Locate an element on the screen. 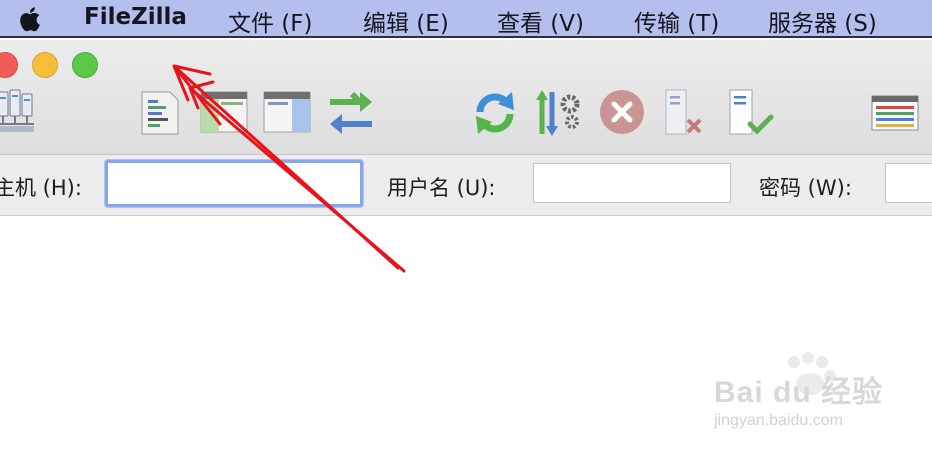 The height and width of the screenshot is (452, 932). site-manager-button is located at coordinates (21, 113).